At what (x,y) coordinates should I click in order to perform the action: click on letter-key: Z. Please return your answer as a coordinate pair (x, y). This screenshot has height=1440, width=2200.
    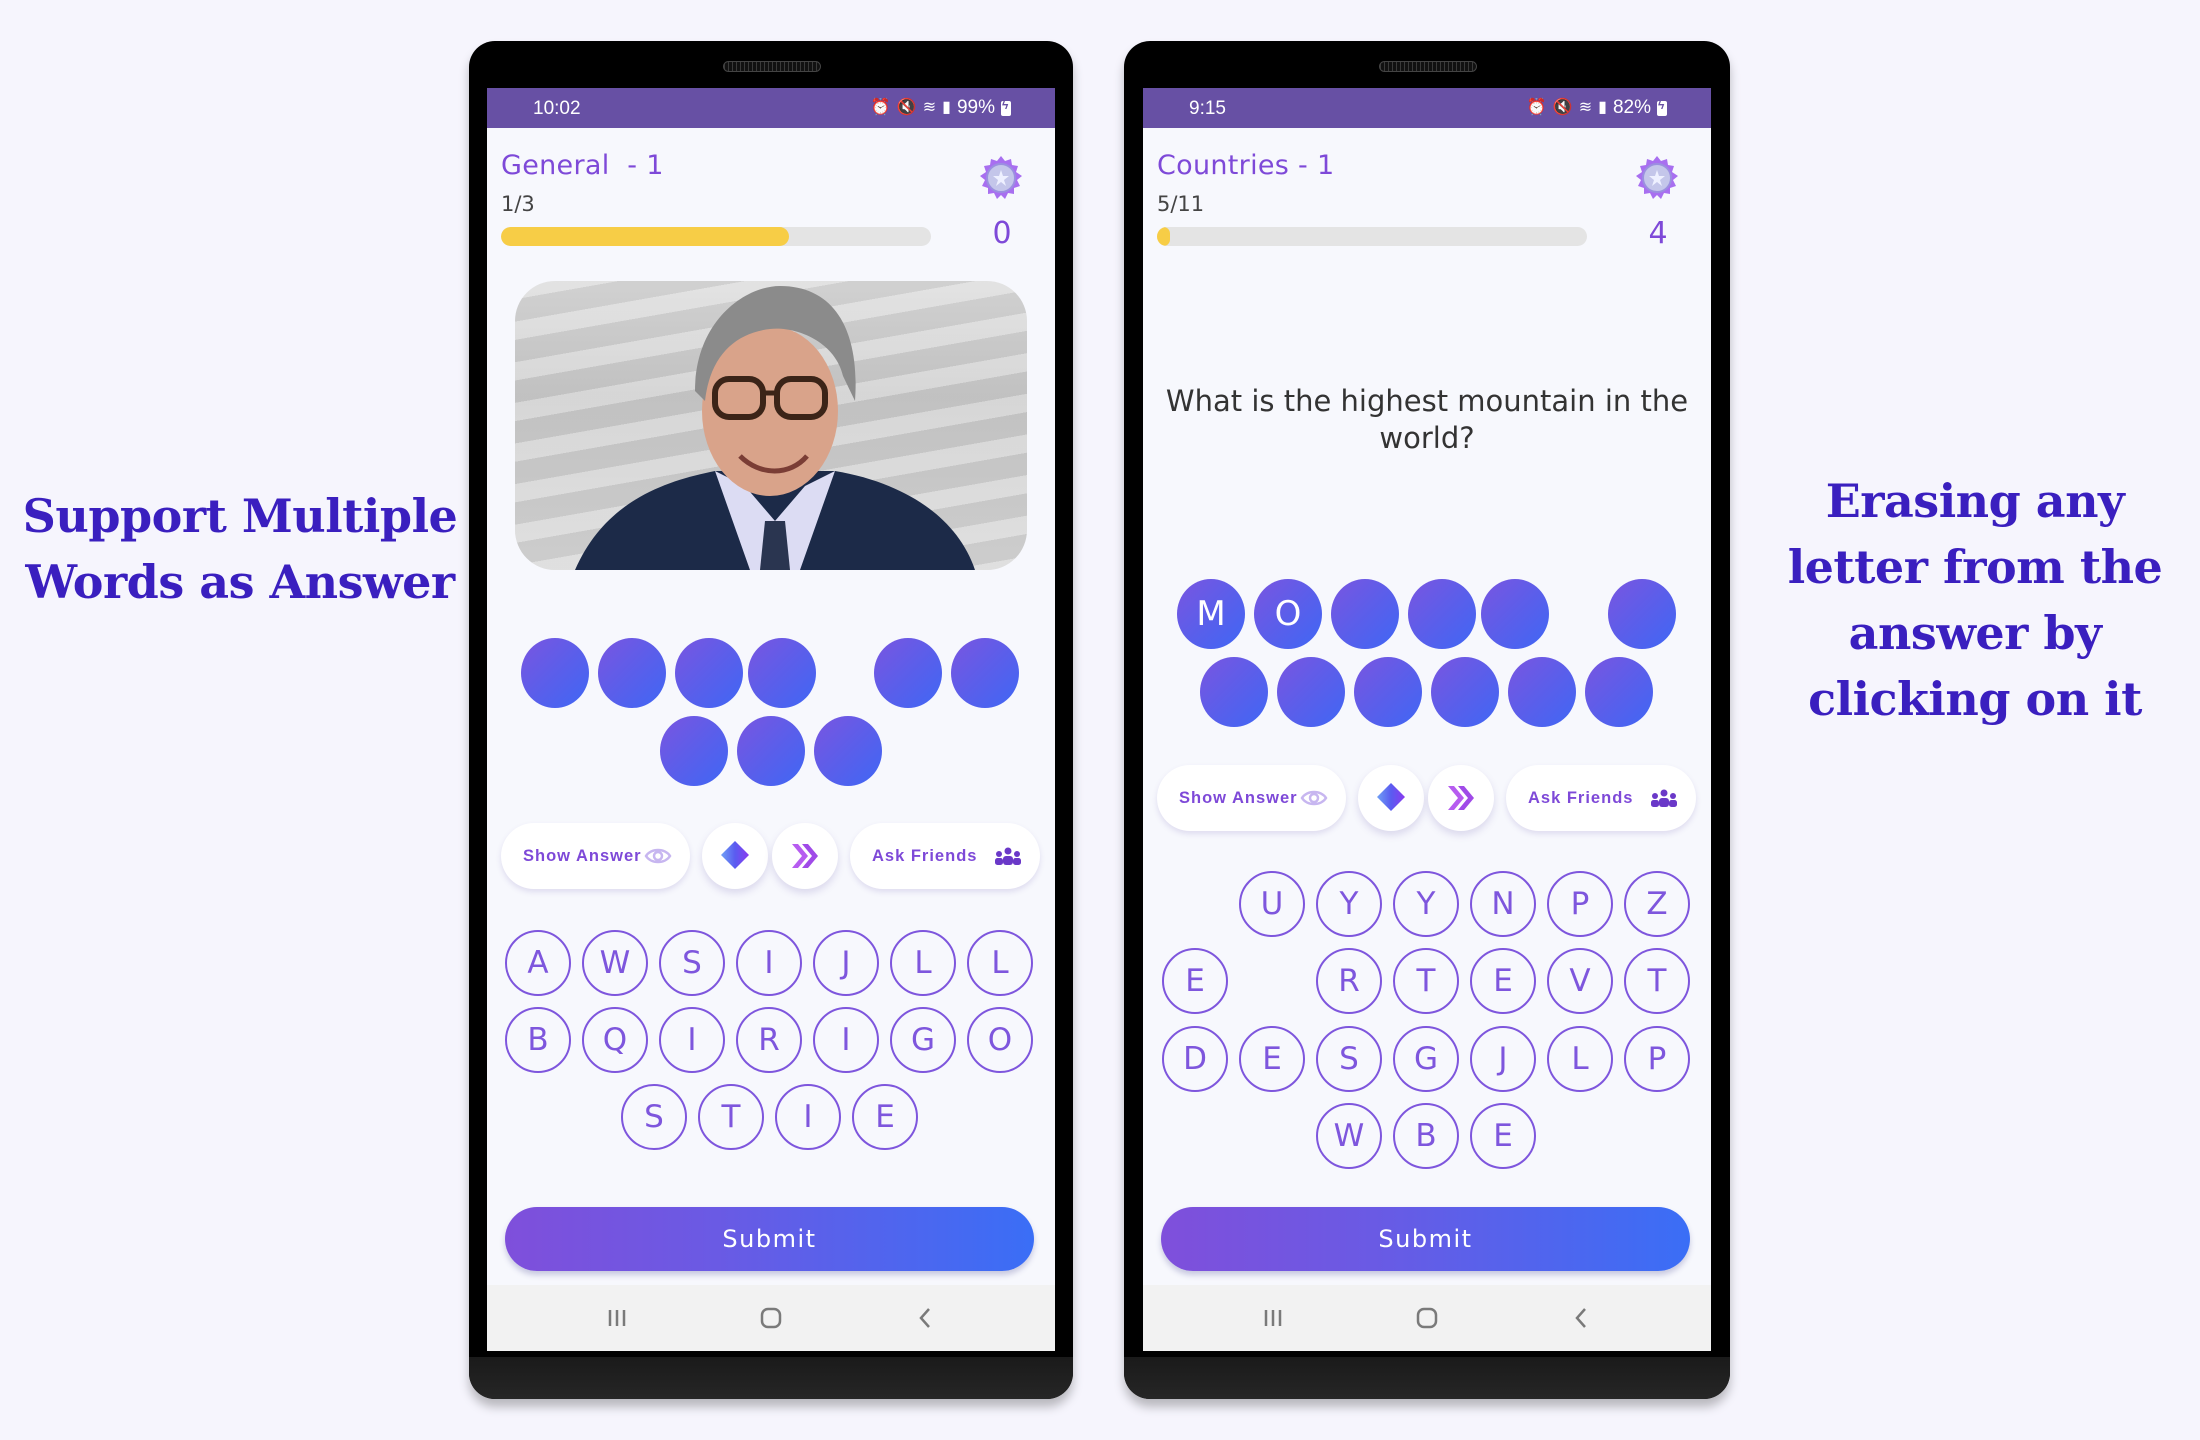
    Looking at the image, I should click on (1657, 904).